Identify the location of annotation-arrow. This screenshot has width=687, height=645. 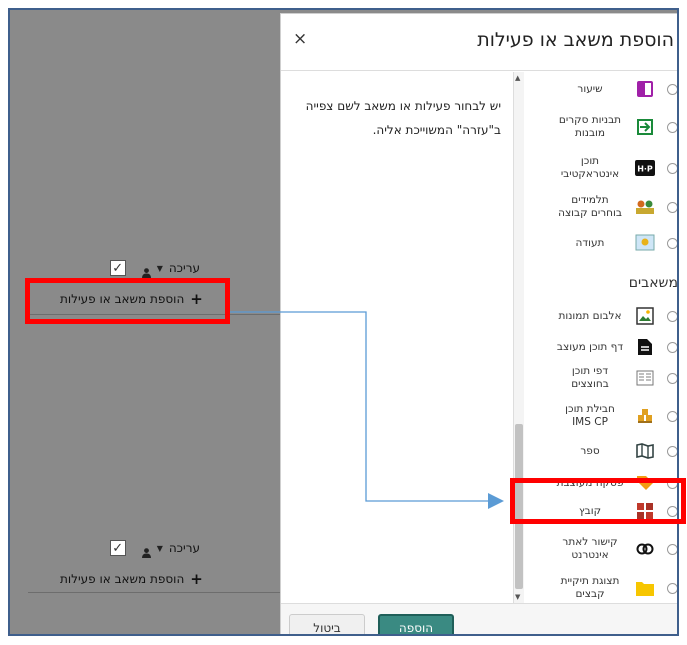
(367, 410).